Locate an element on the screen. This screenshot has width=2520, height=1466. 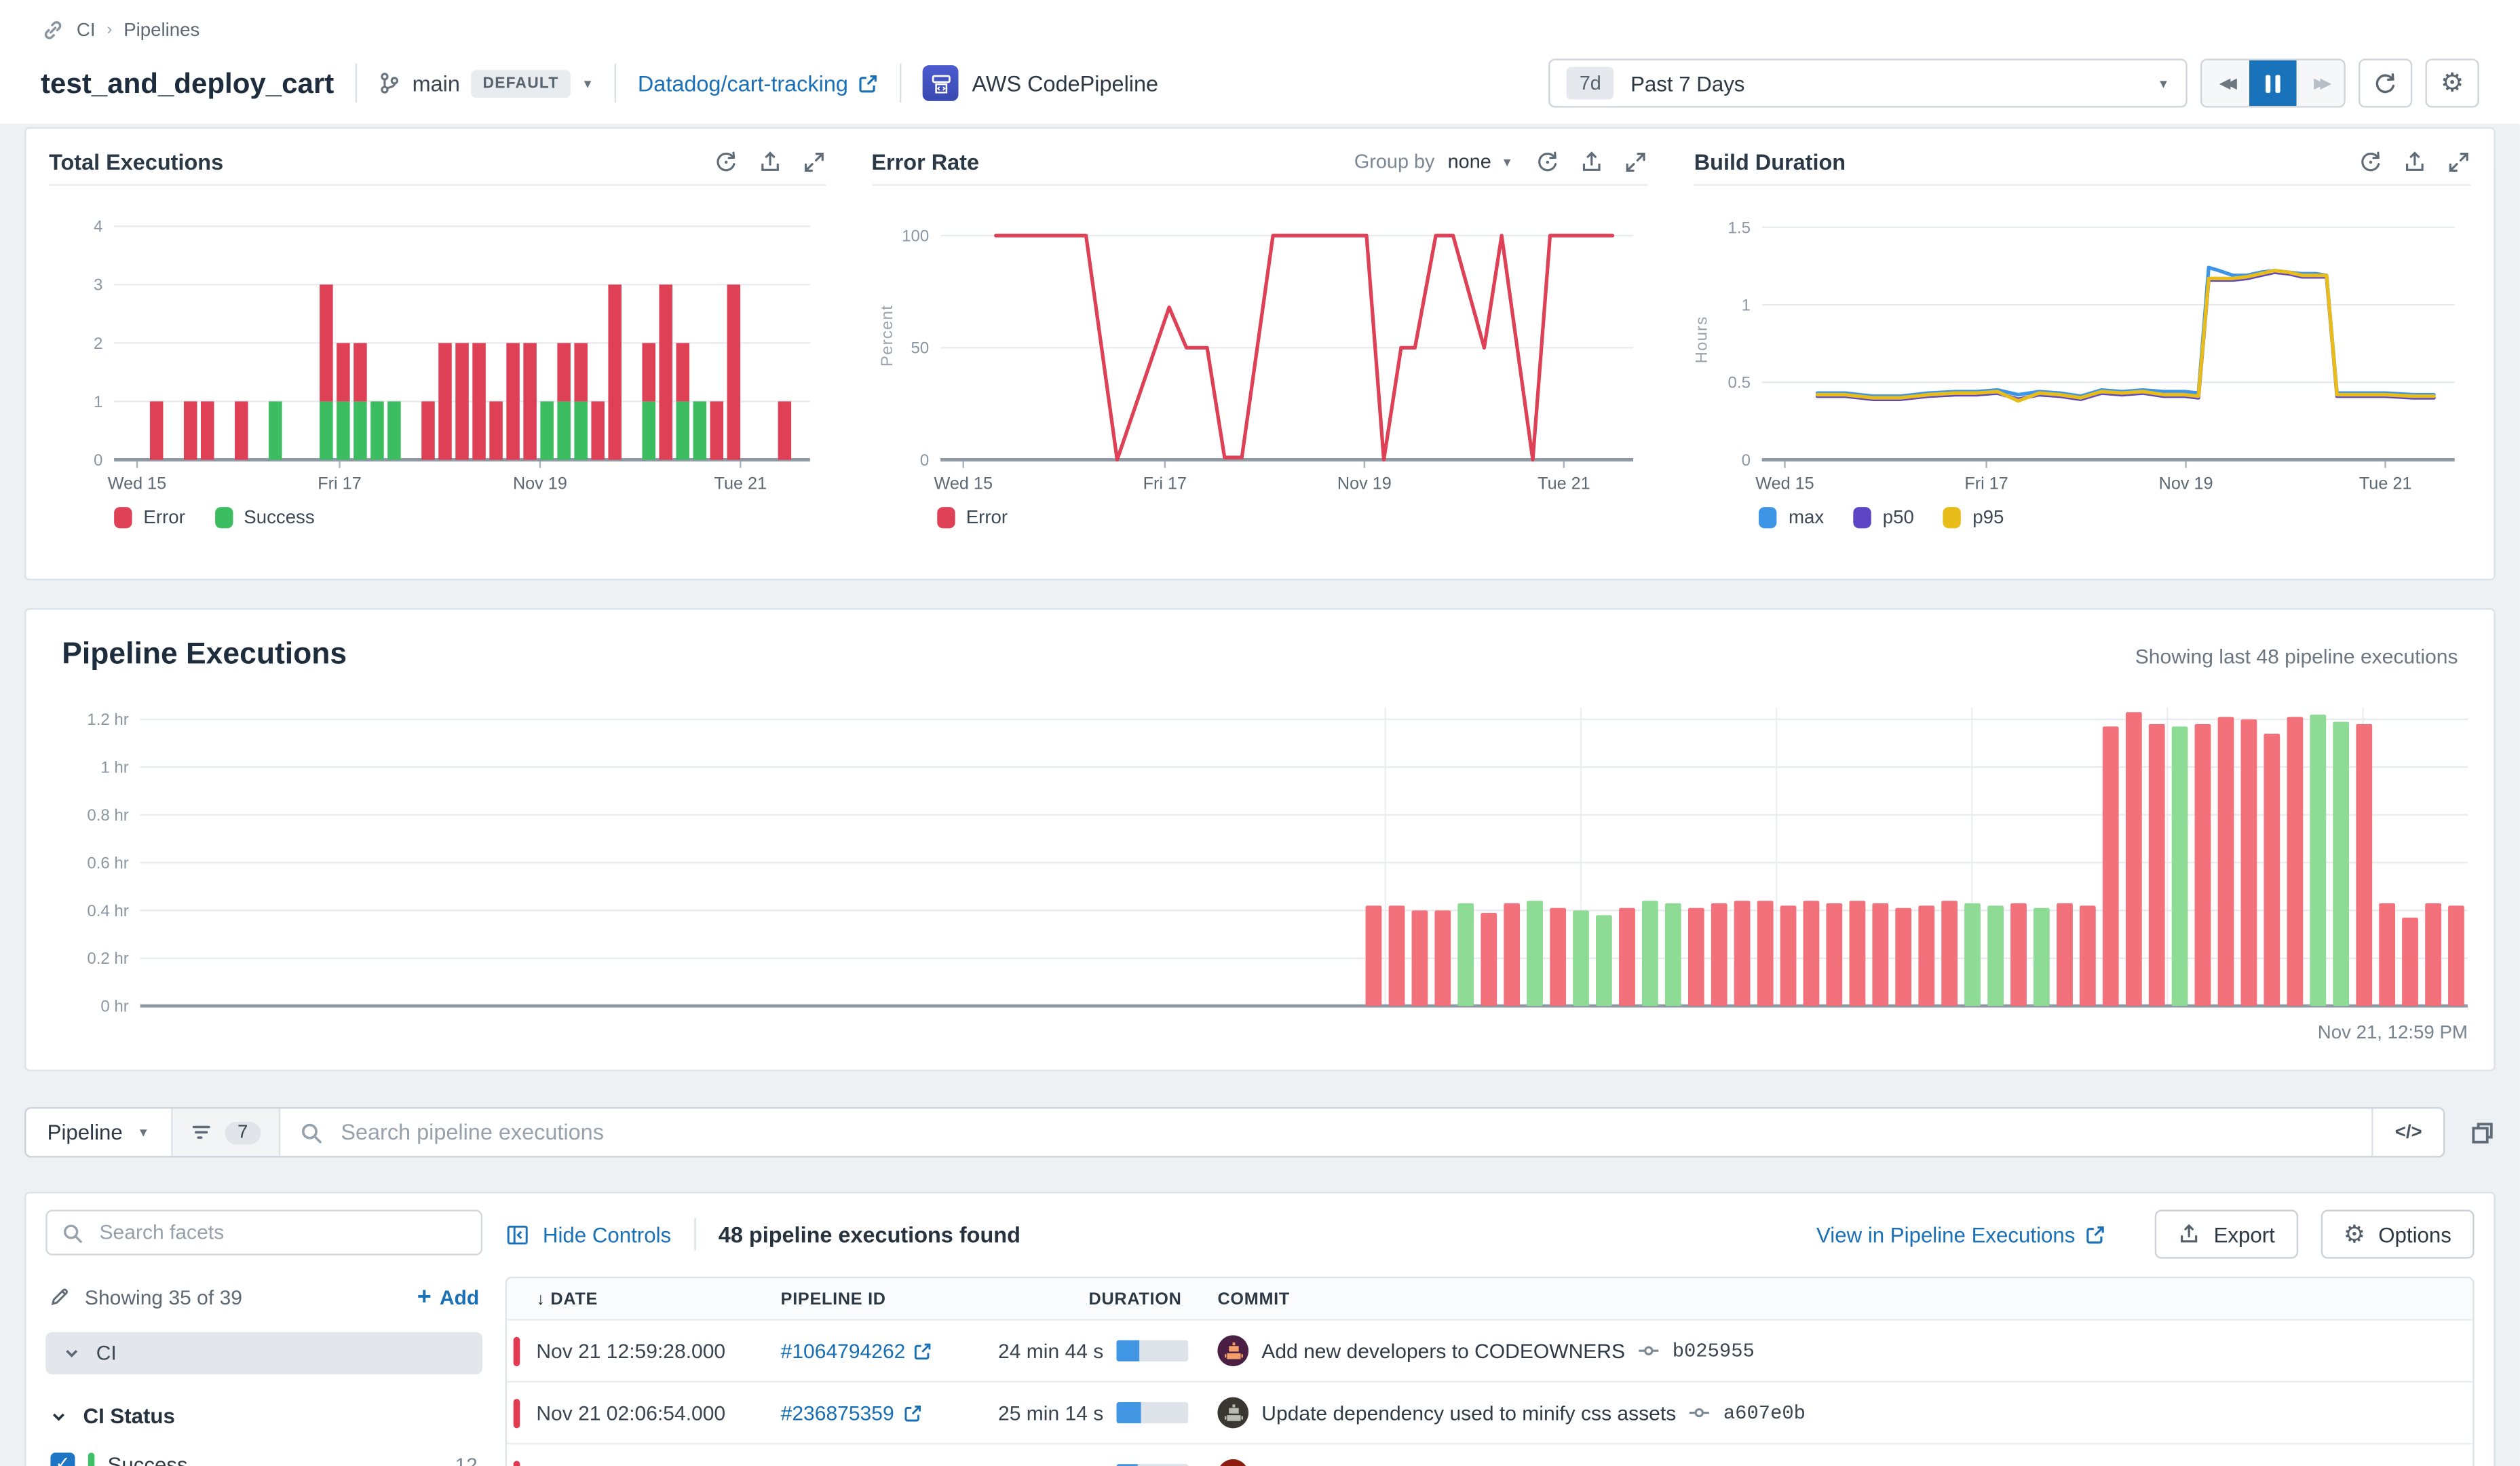
facet-ci-status: CI Status is located at coordinates (263, 1416).